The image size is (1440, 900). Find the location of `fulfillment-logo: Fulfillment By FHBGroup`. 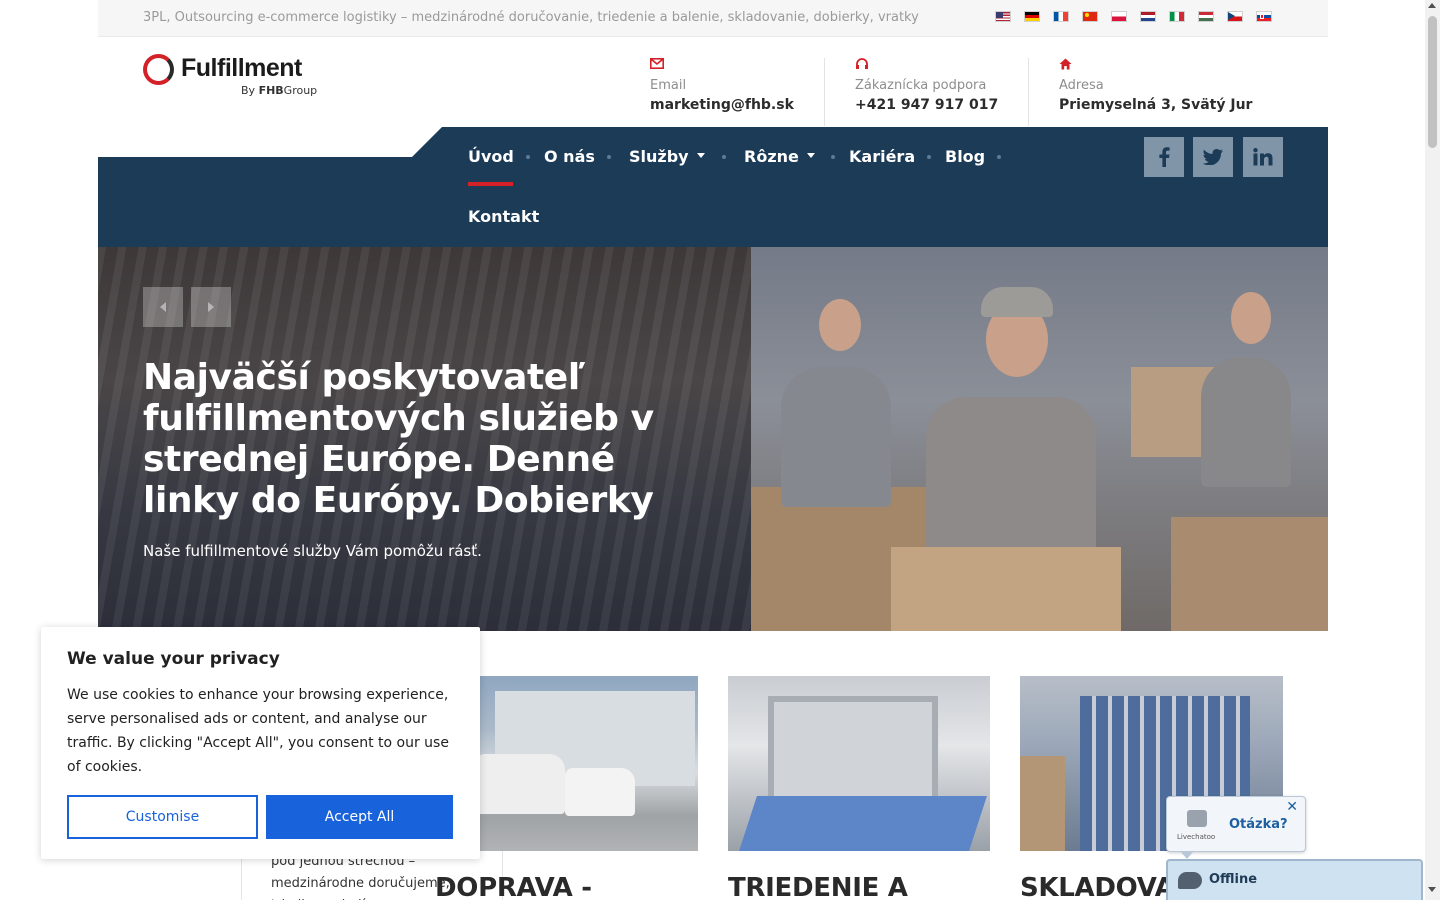

fulfillment-logo: Fulfillment By FHBGroup is located at coordinates (233, 77).